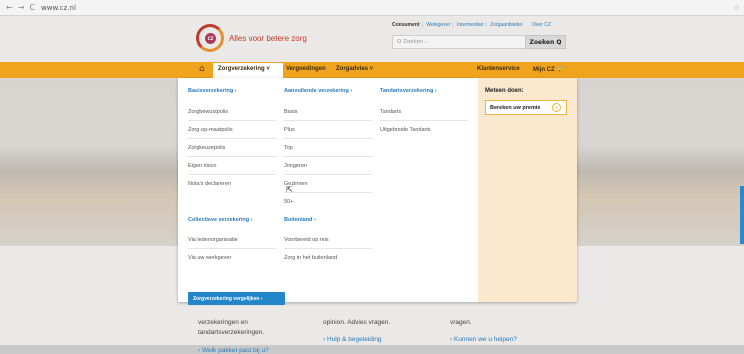 The width and height of the screenshot is (744, 354). I want to click on menu-head-buitenland: Buitenland ›, so click(300, 220).